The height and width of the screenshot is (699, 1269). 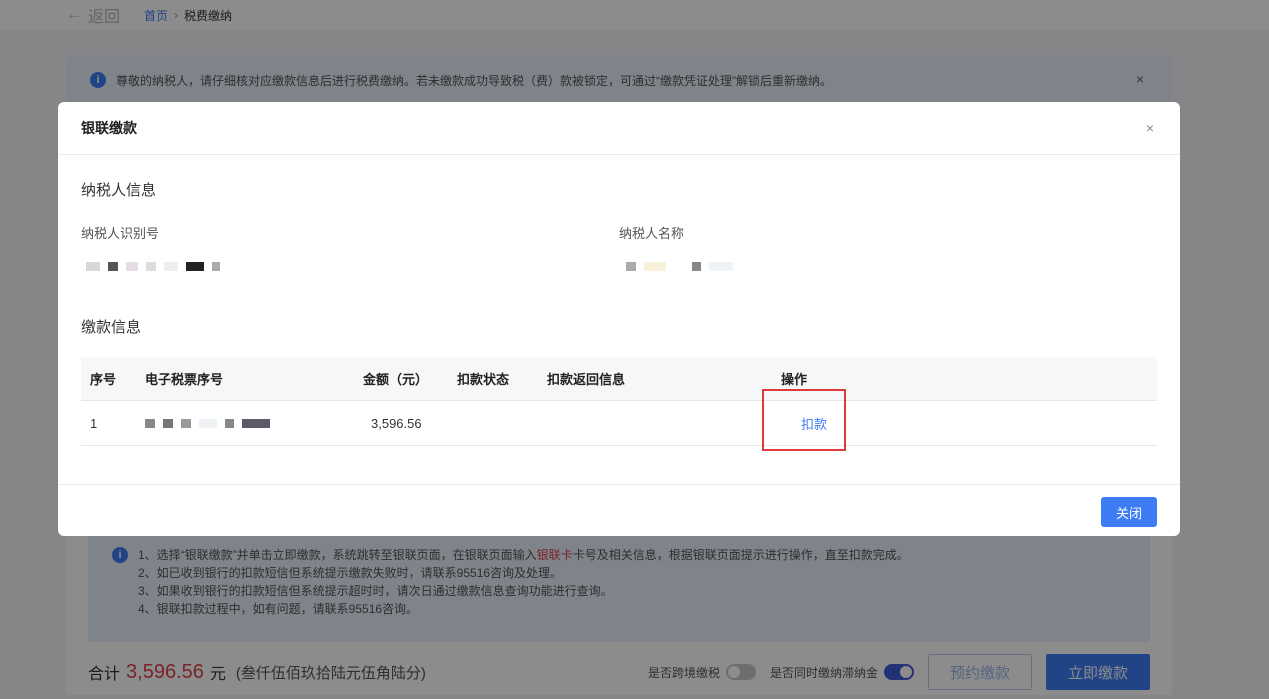 What do you see at coordinates (619, 128) in the screenshot?
I see `modal-header: 银联缴款 ×` at bounding box center [619, 128].